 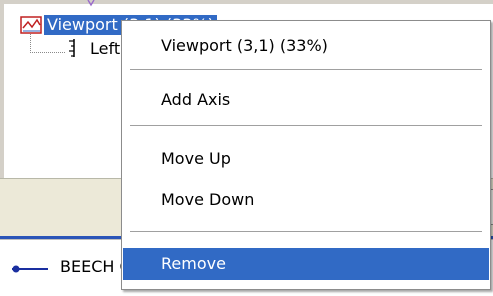 What do you see at coordinates (306, 200) in the screenshot?
I see `menu-item-move-down: Move Down` at bounding box center [306, 200].